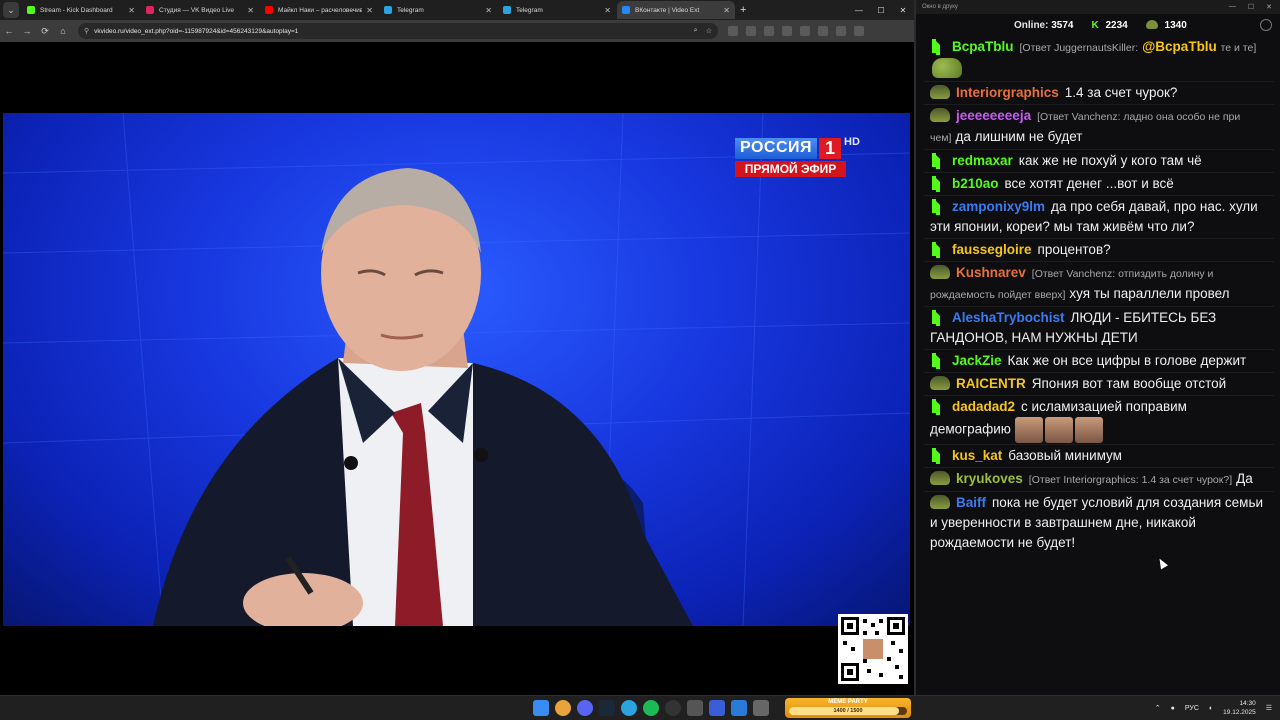  Describe the element at coordinates (991, 383) in the screenshot. I see `chat-username: RAICENTR` at that location.